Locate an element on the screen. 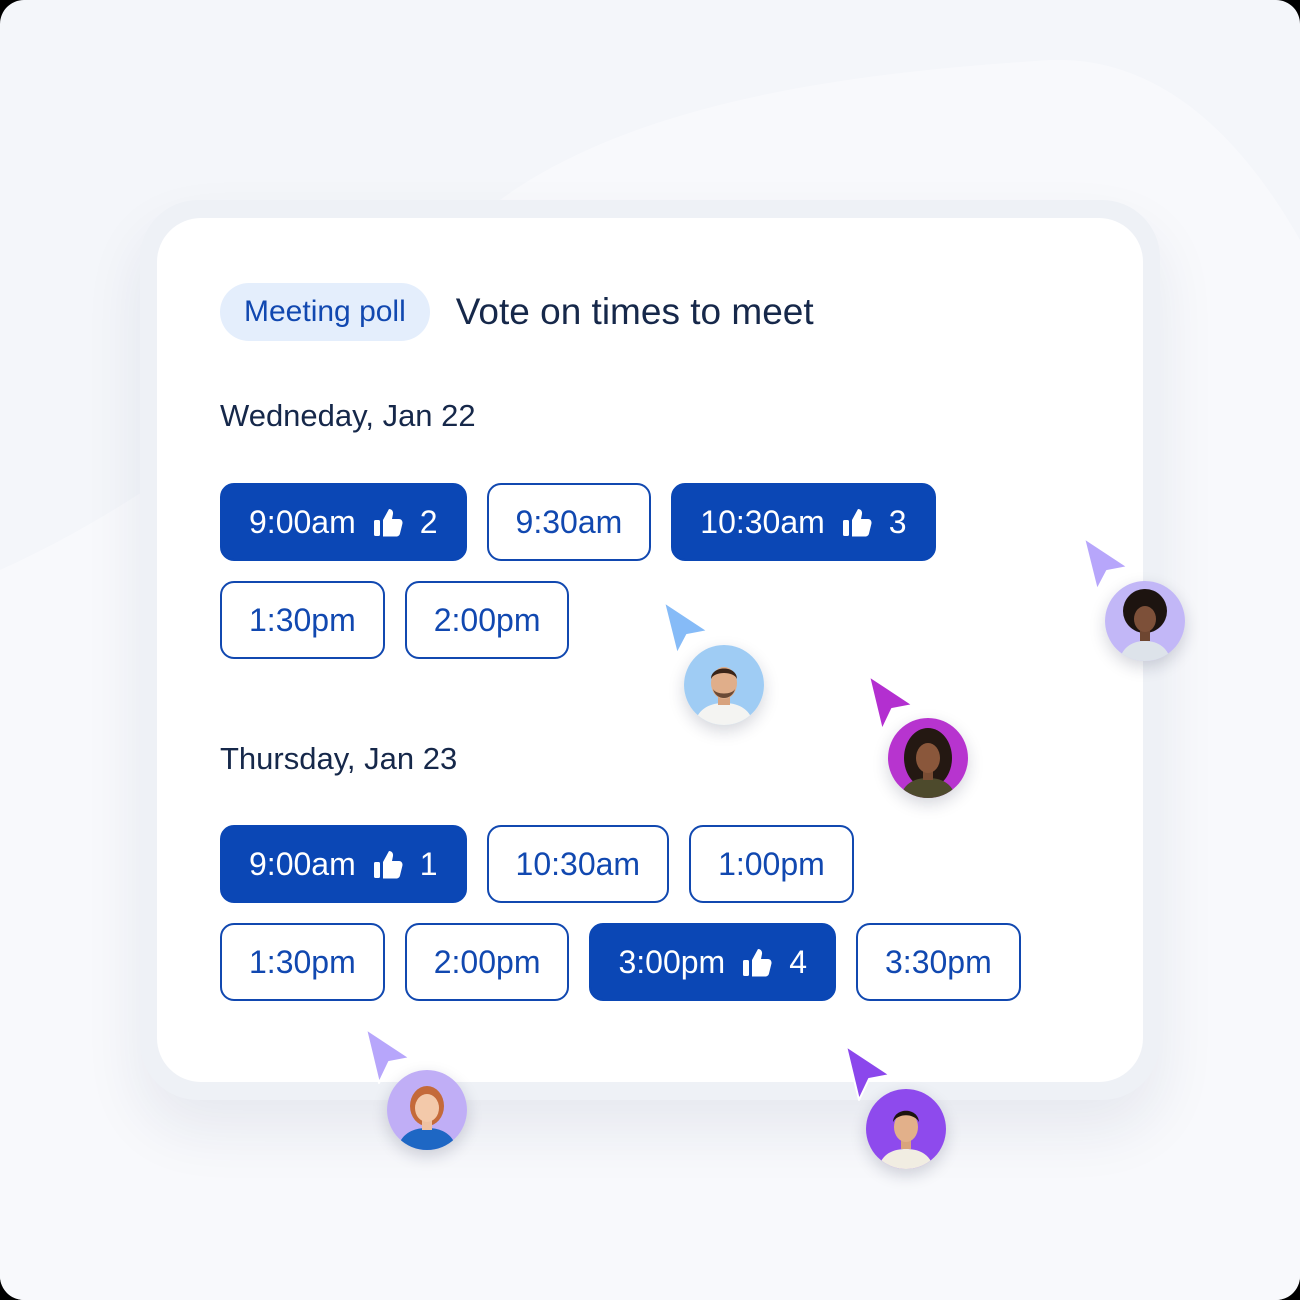 The width and height of the screenshot is (1300, 1300). time-slot-button: 1:00pm is located at coordinates (771, 864).